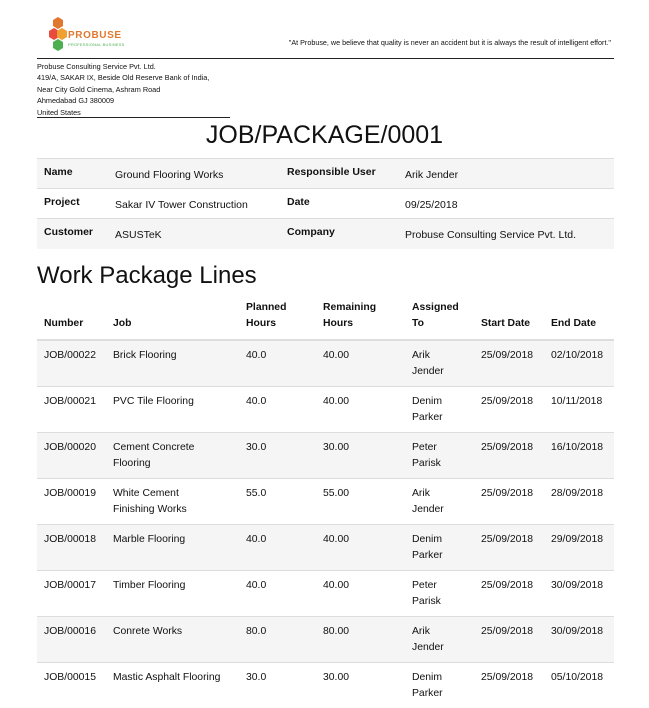 This screenshot has width=649, height=708. I want to click on cell-job: Mastic Asphalt Flooring, so click(172, 685).